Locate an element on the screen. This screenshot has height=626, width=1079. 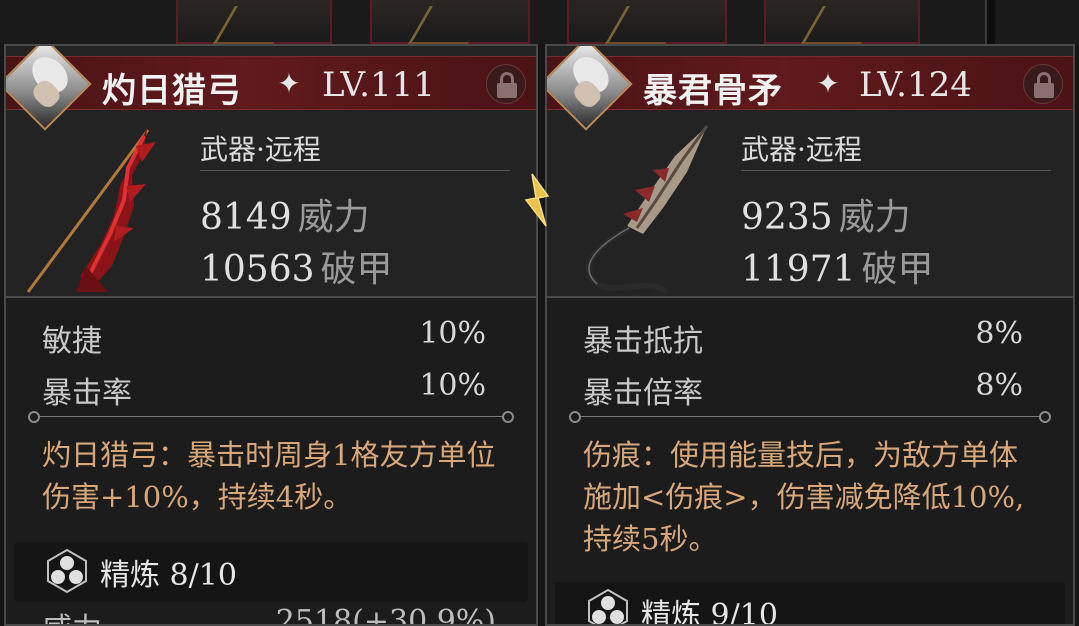
power-value: 8149 is located at coordinates (246, 217).